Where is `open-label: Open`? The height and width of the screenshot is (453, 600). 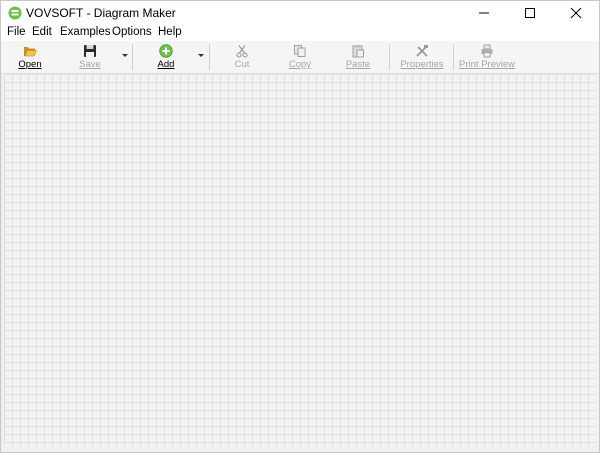 open-label: Open is located at coordinates (30, 64).